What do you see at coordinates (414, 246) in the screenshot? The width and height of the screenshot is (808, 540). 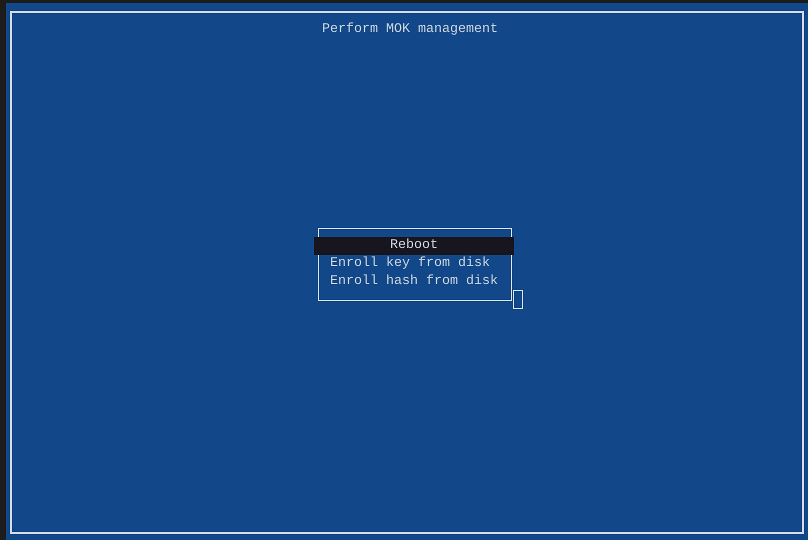 I see `menu-item: Reboot` at bounding box center [414, 246].